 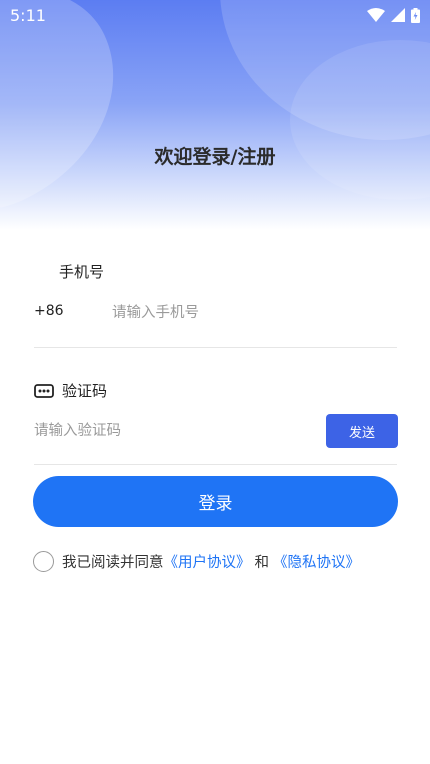 I want to click on status-time: 5:11, so click(x=28, y=15).